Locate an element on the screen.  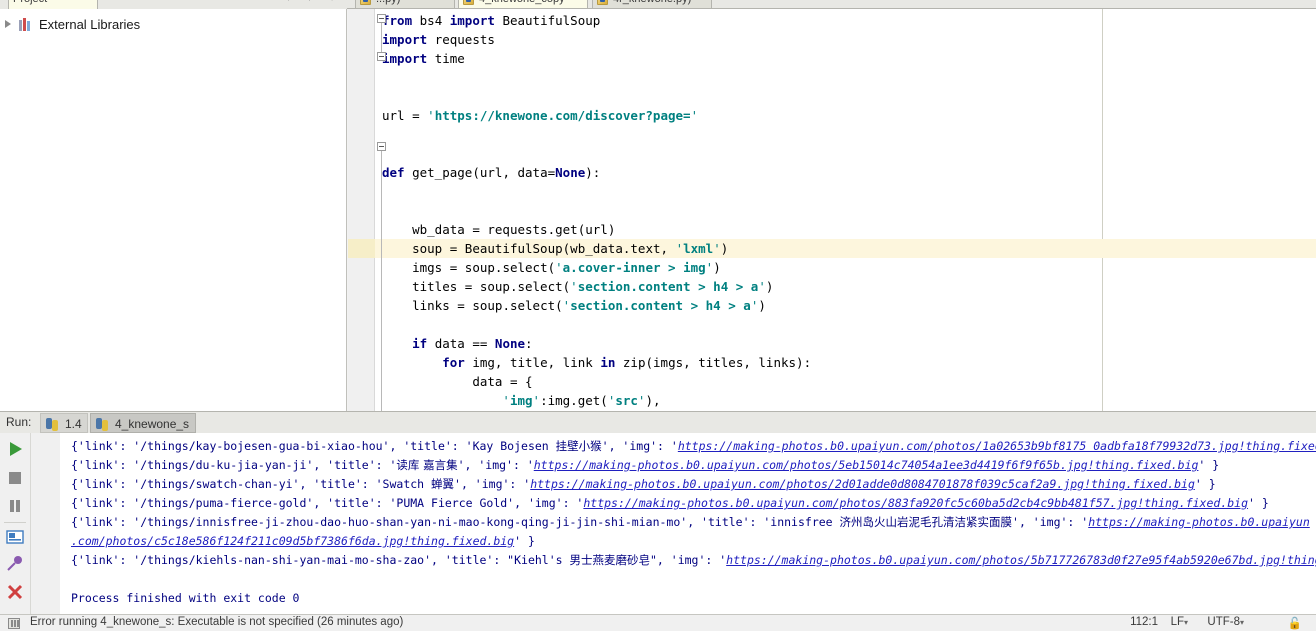
run-tab-0: 1.4 is located at coordinates (64, 423).